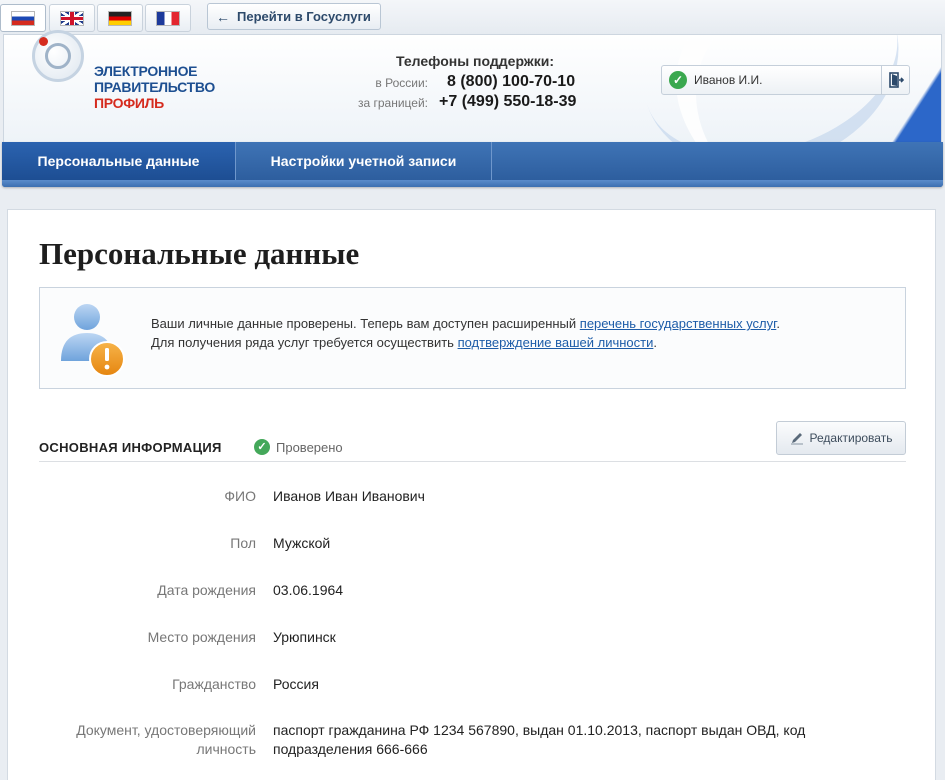  What do you see at coordinates (475, 81) in the screenshot?
I see `support-phone-russia: в России: 8 (800) 100-70-10` at bounding box center [475, 81].